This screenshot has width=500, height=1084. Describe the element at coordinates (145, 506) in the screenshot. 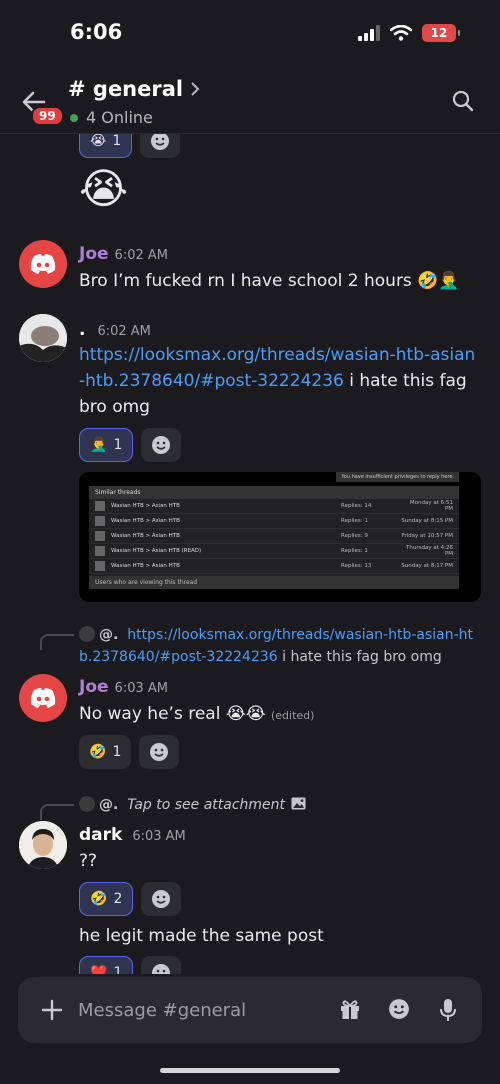

I see `thread-title: Wasian HTB > Asian HTB` at that location.